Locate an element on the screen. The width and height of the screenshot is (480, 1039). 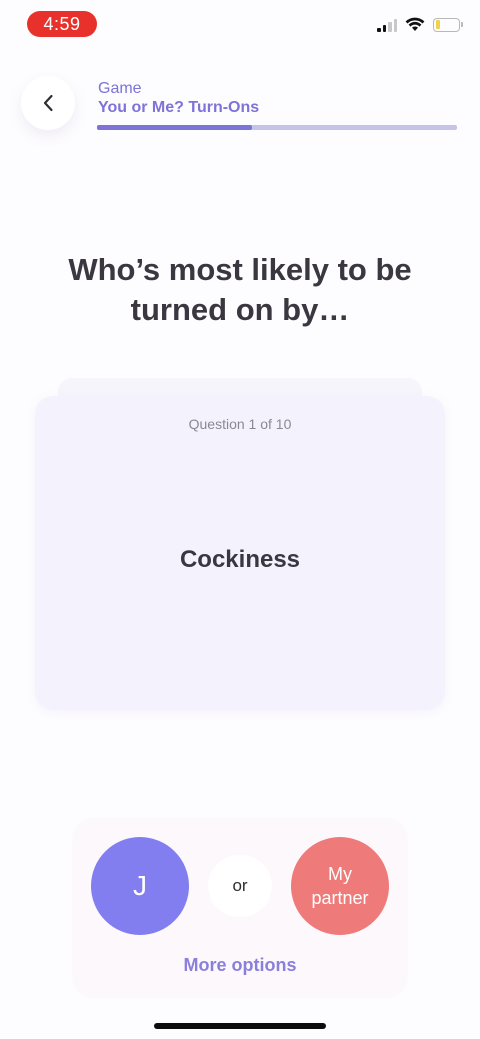
status-icons is located at coordinates (420, 24).